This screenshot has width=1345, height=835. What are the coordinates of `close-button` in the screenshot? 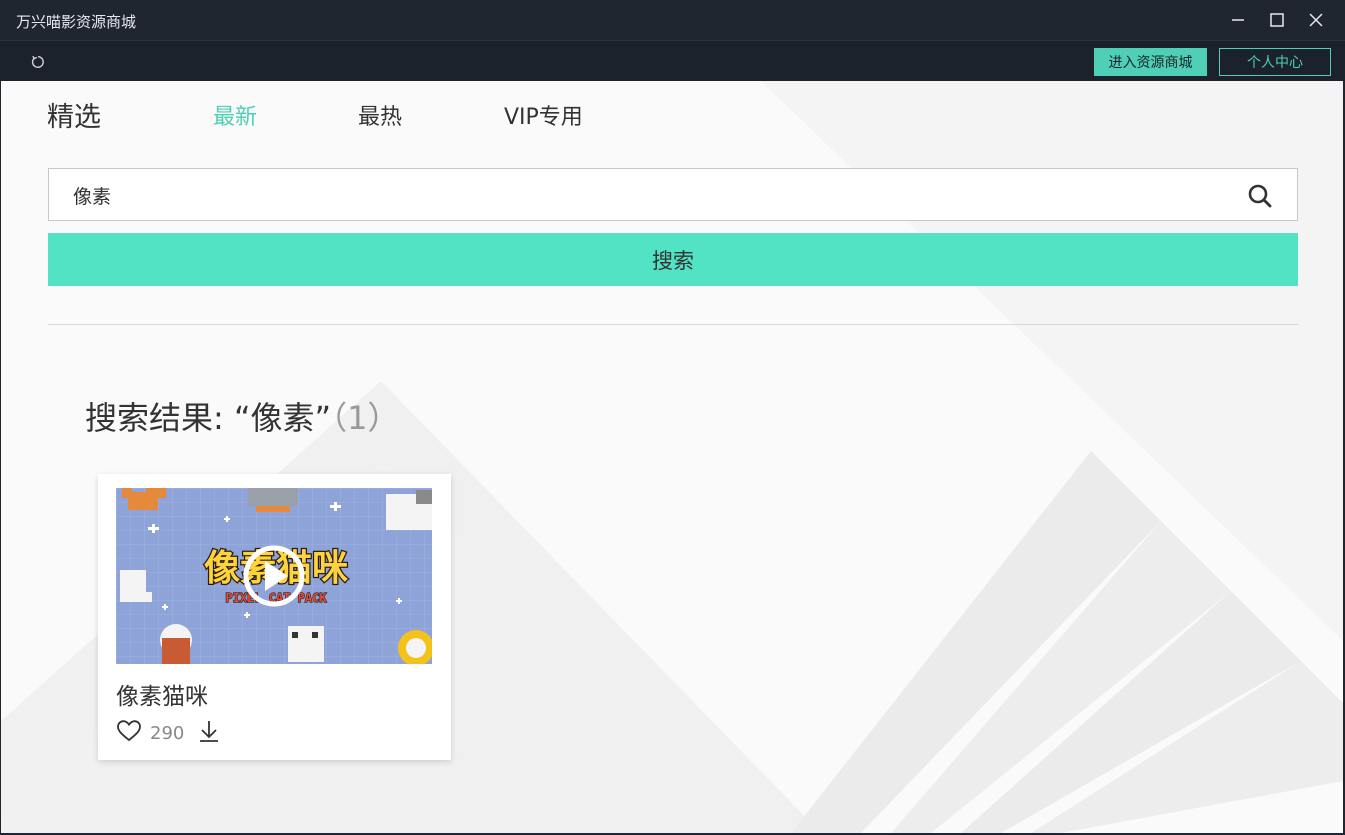 It's located at (1316, 20).